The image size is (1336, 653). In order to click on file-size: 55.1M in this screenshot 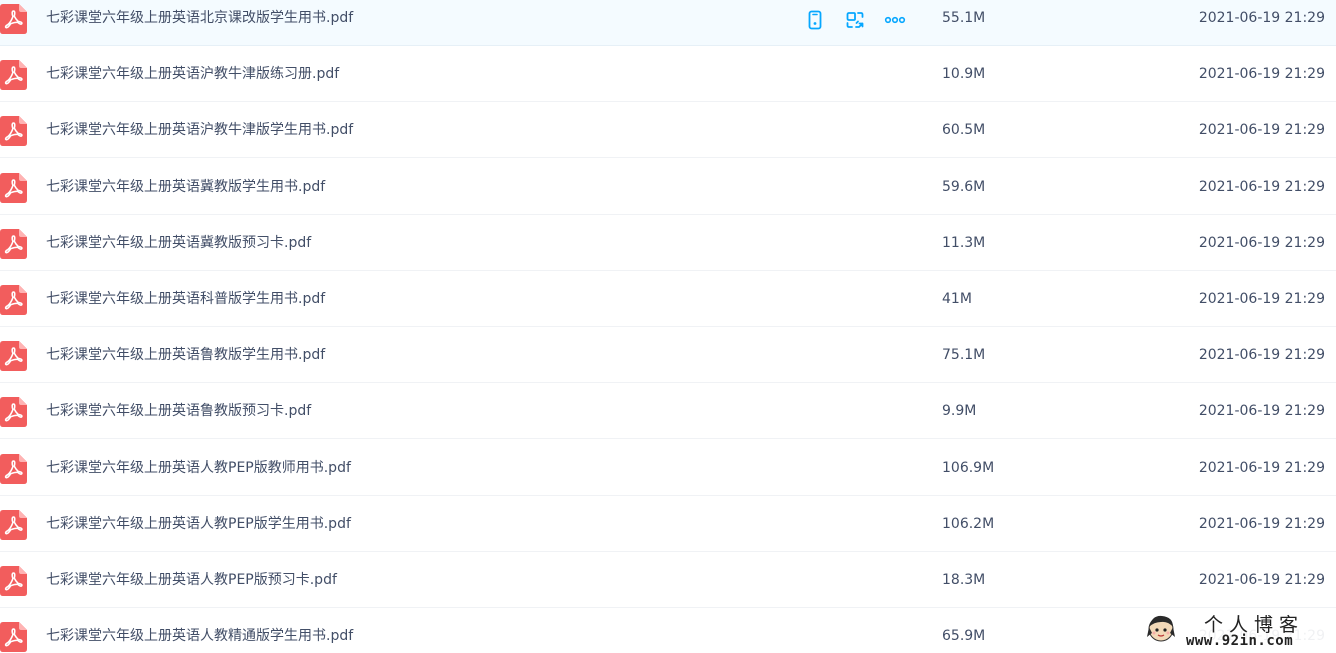, I will do `click(964, 18)`.